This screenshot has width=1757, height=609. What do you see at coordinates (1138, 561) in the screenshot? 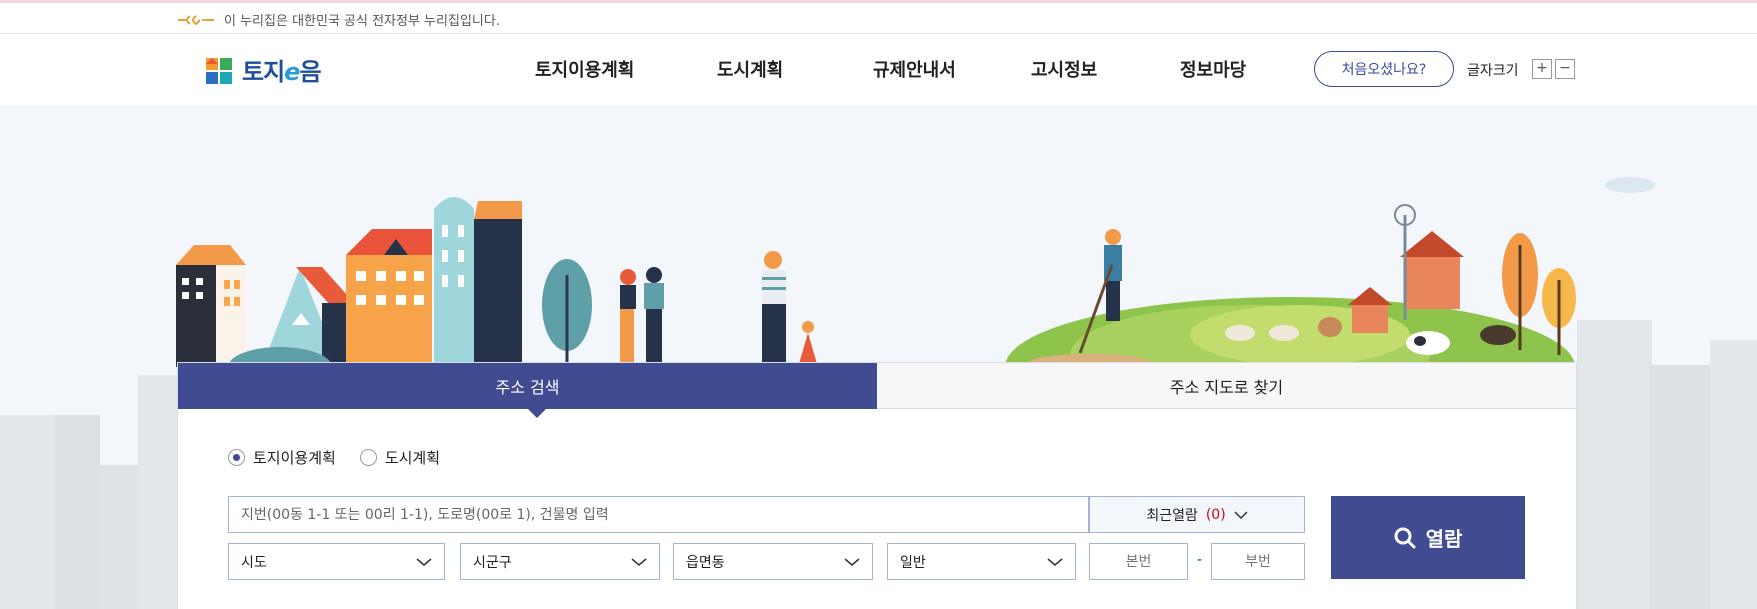
I see `main-lot-number-input` at bounding box center [1138, 561].